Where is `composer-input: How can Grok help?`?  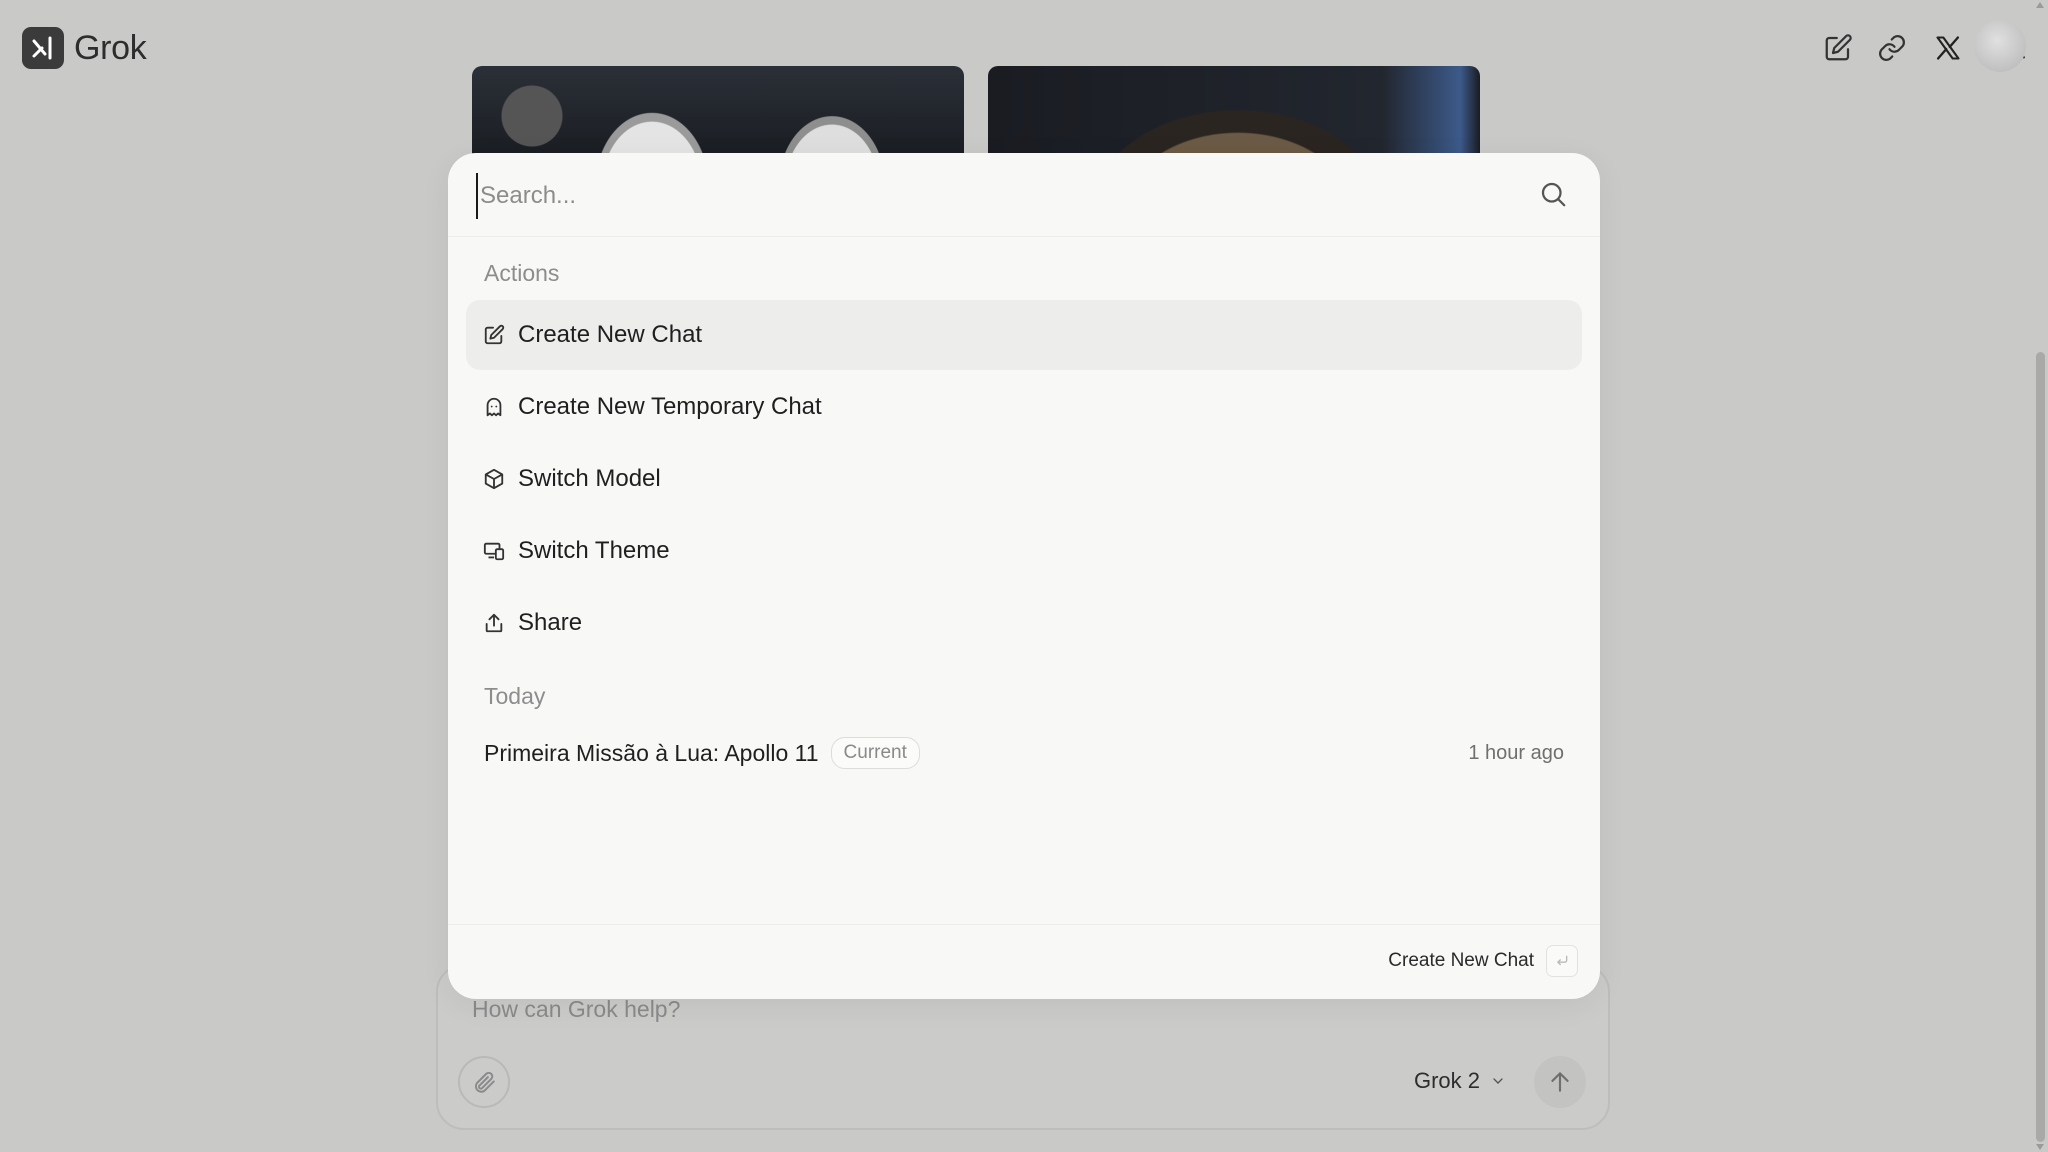 composer-input: How can Grok help? is located at coordinates (576, 1009).